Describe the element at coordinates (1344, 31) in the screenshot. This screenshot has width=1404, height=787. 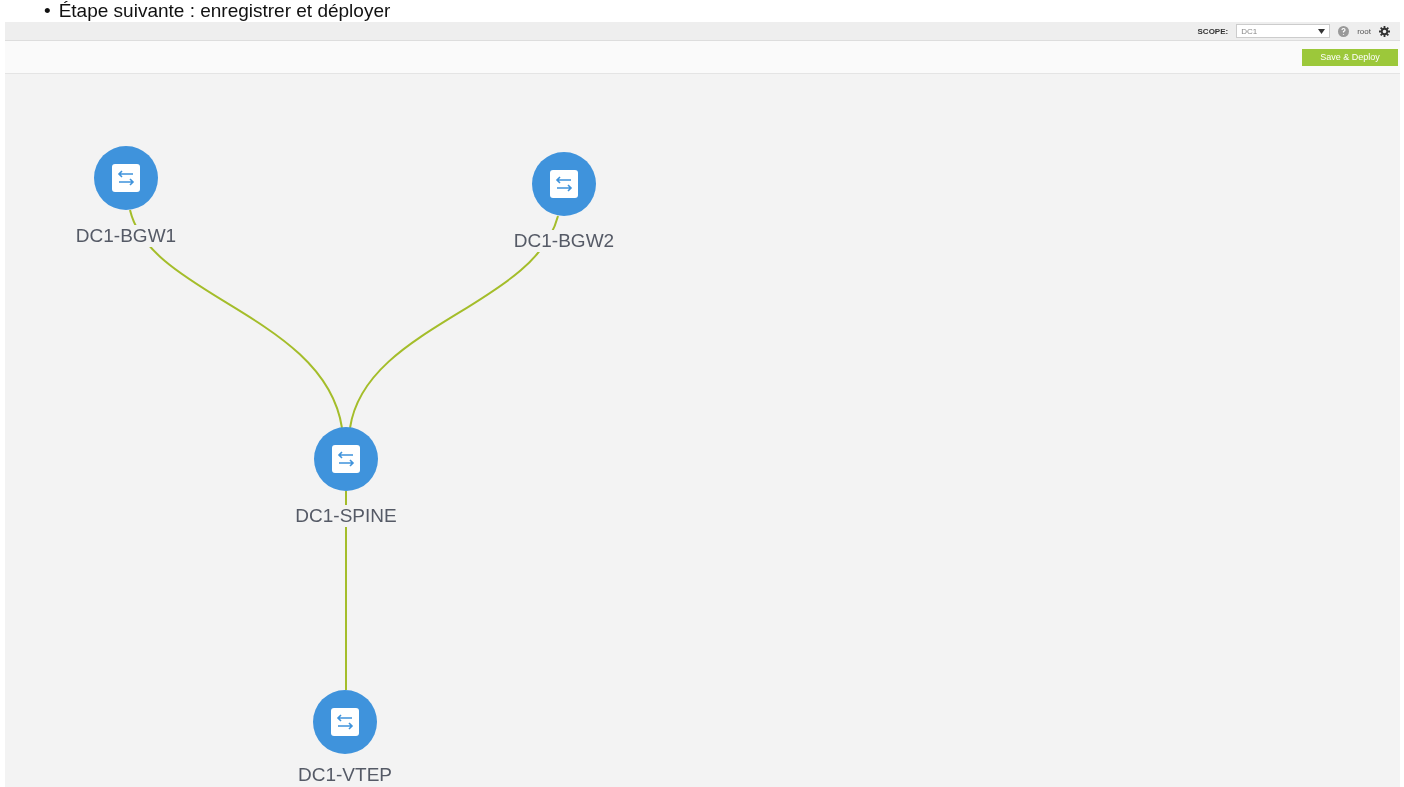
I see `help-icon` at that location.